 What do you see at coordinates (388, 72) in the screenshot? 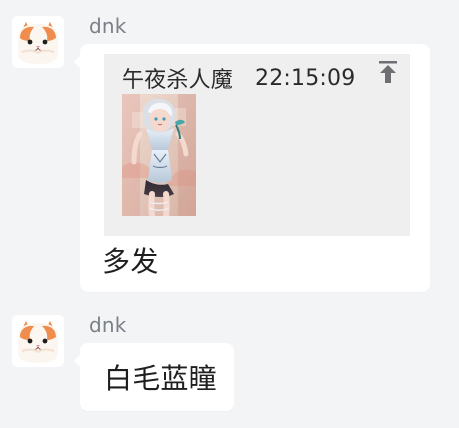
I see `jump-to-top-icon` at bounding box center [388, 72].